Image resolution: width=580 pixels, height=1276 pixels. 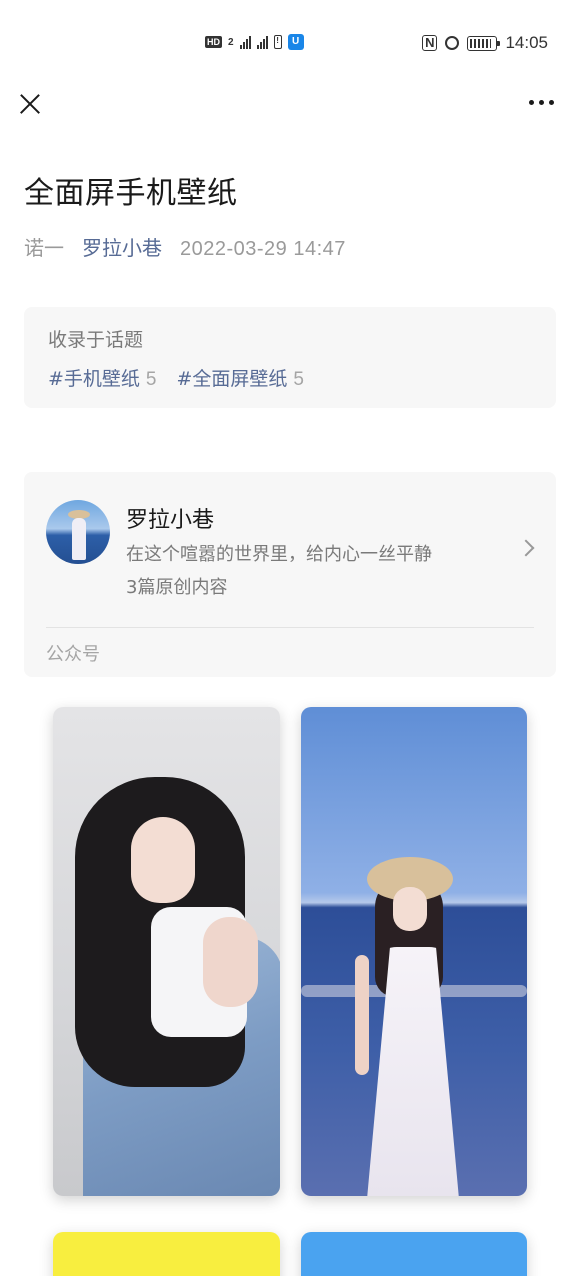 I want to click on topic-tag: #手机壁纸 5, so click(x=102, y=377).